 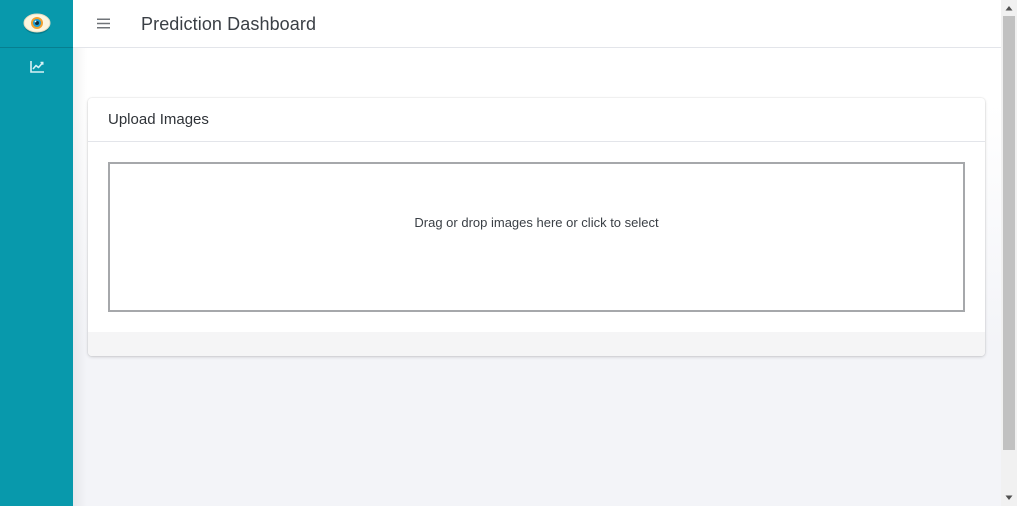 I want to click on page-title: Prediction Dashboard, so click(x=229, y=24).